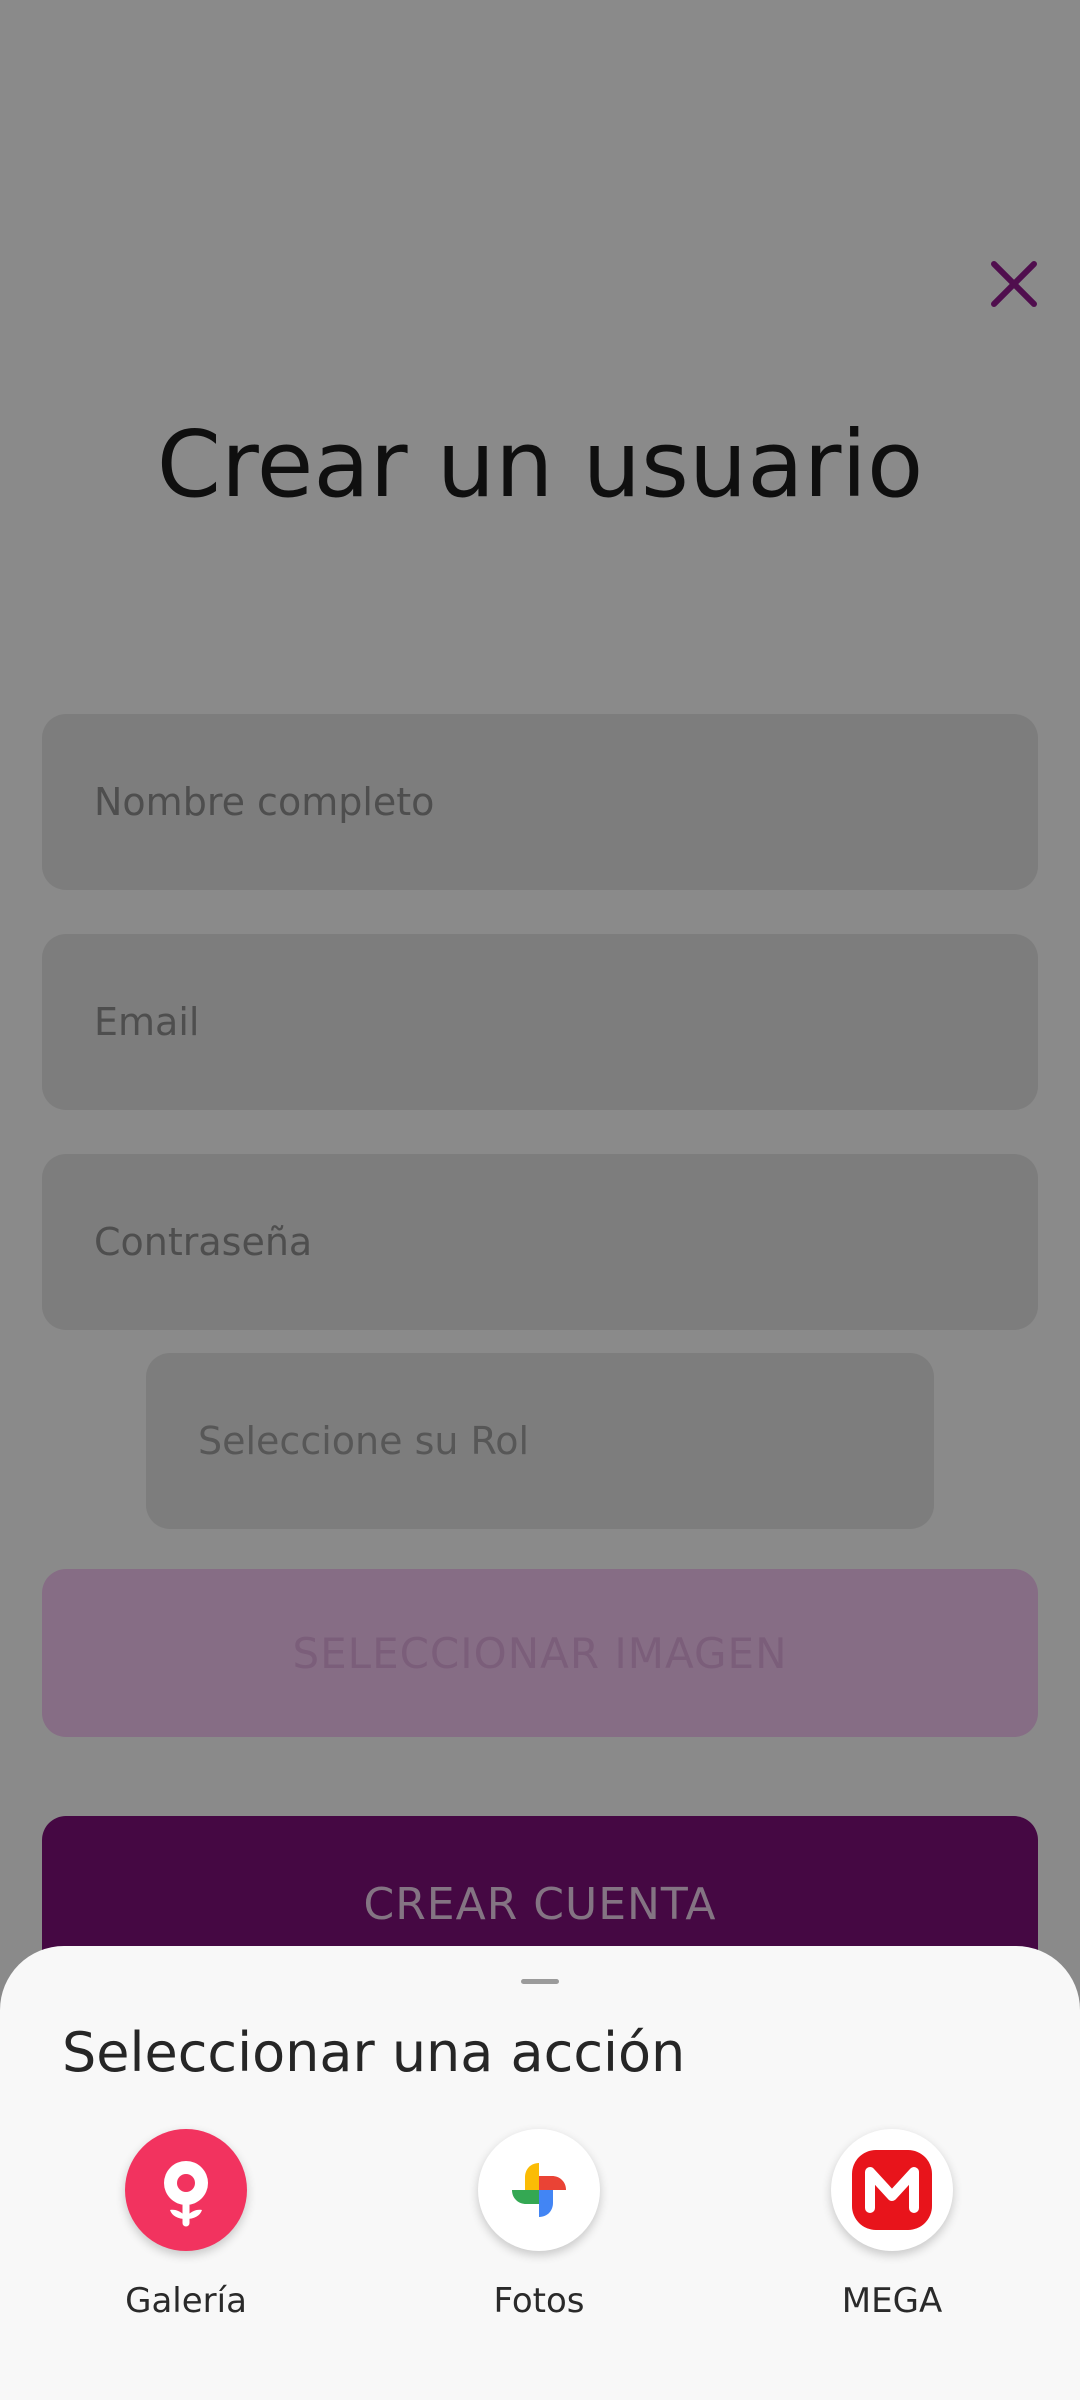 The height and width of the screenshot is (2400, 1080). Describe the element at coordinates (892, 2190) in the screenshot. I see `mega-logo-icon` at that location.